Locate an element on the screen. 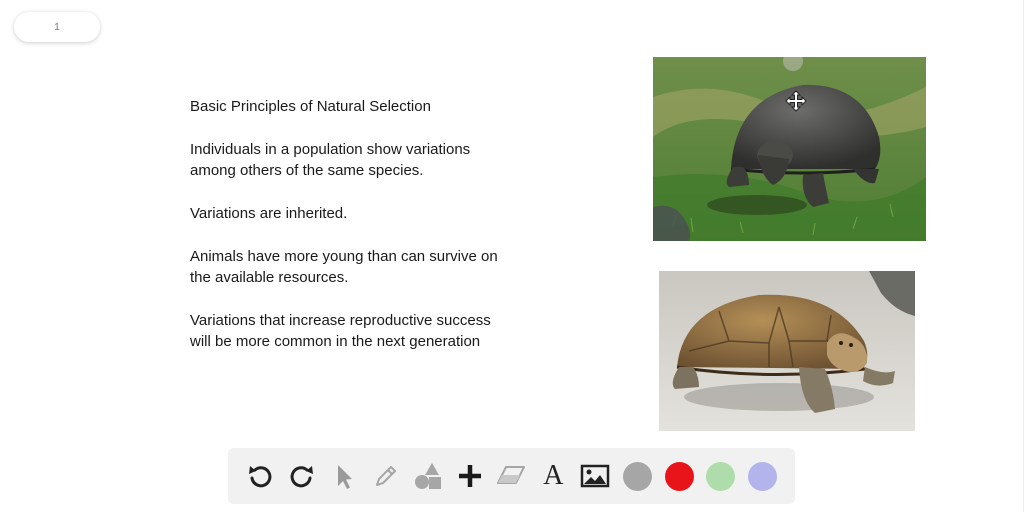  swatch-gray is located at coordinates (637, 476).